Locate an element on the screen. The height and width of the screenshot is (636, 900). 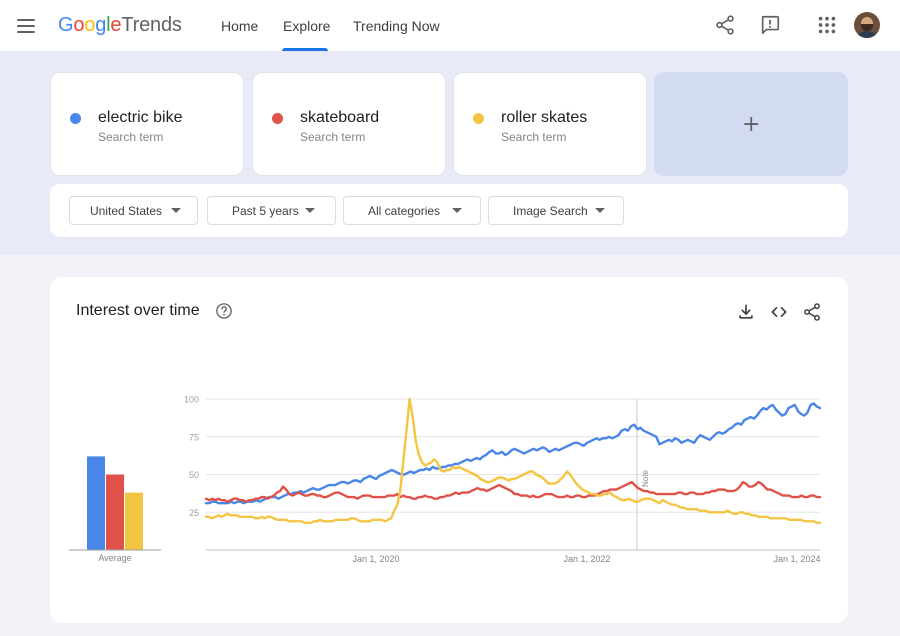
average-label: Average is located at coordinates (115, 558).